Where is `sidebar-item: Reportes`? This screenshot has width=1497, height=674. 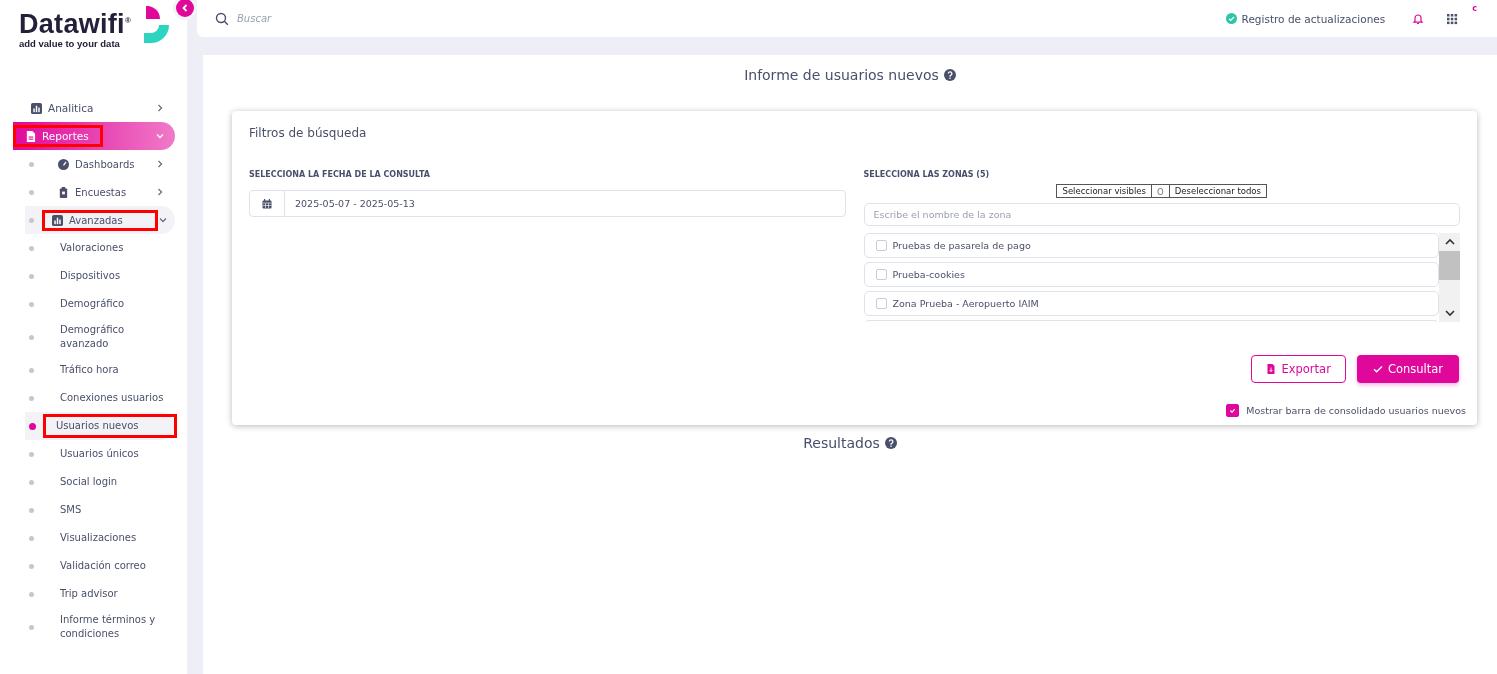 sidebar-item: Reportes is located at coordinates (94, 136).